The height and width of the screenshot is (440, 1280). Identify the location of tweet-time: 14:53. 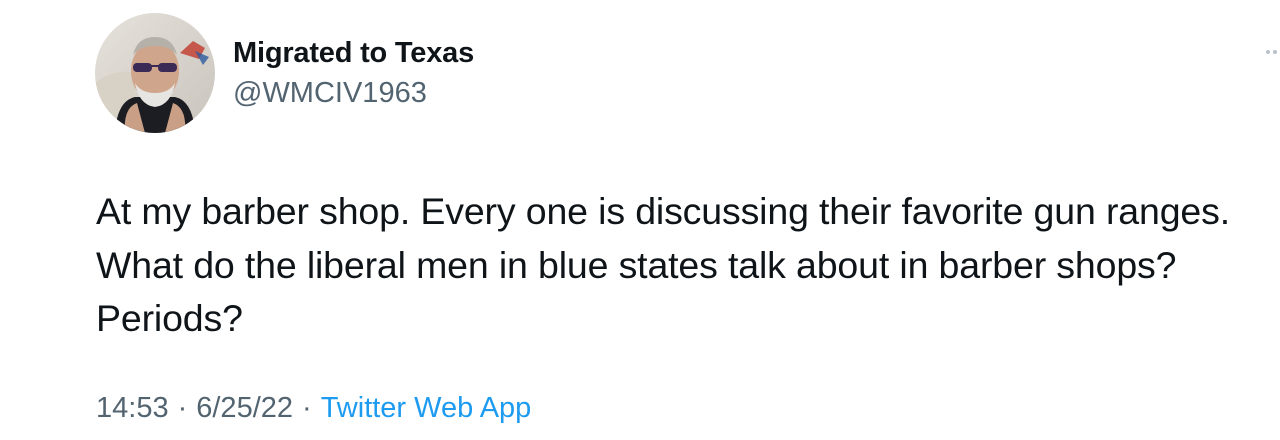
(132, 408).